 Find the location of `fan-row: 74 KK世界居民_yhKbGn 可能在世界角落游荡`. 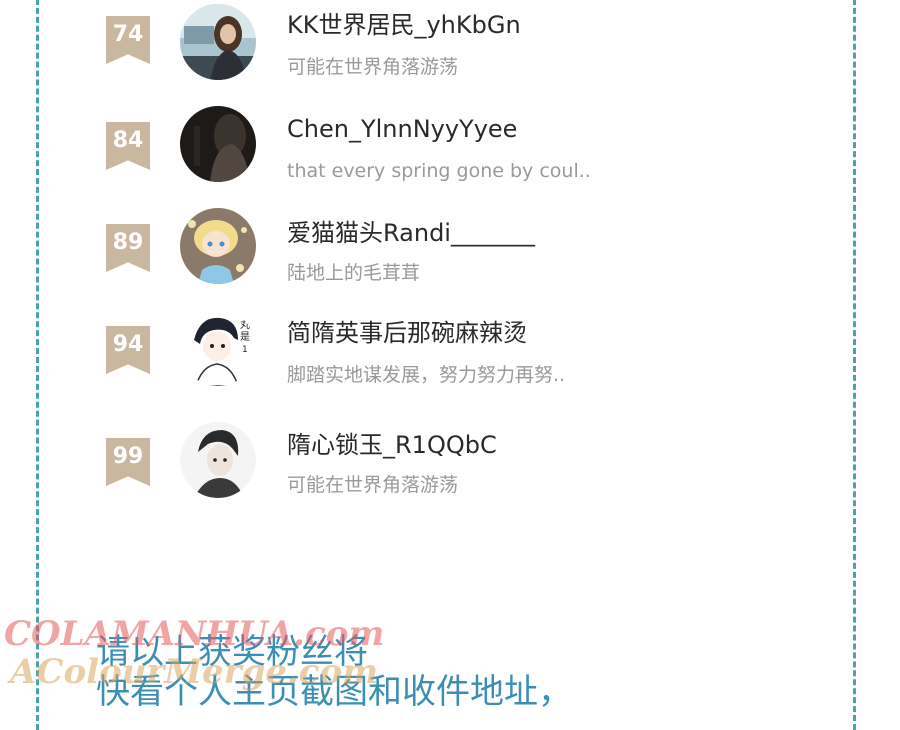

fan-row: 74 KK世界居民_yhKbGn 可能在世界角落游荡 is located at coordinates (450, 50).